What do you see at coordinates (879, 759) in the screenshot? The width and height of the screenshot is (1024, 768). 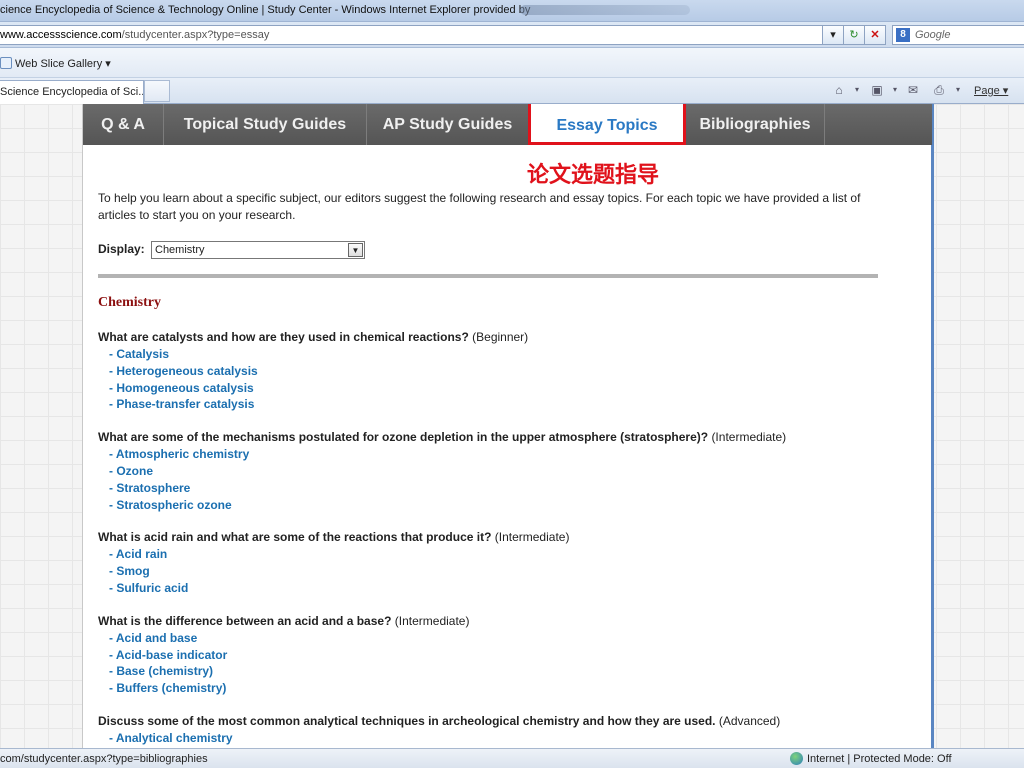 I see `security-zone-label: Internet | Protected Mode: Off` at bounding box center [879, 759].